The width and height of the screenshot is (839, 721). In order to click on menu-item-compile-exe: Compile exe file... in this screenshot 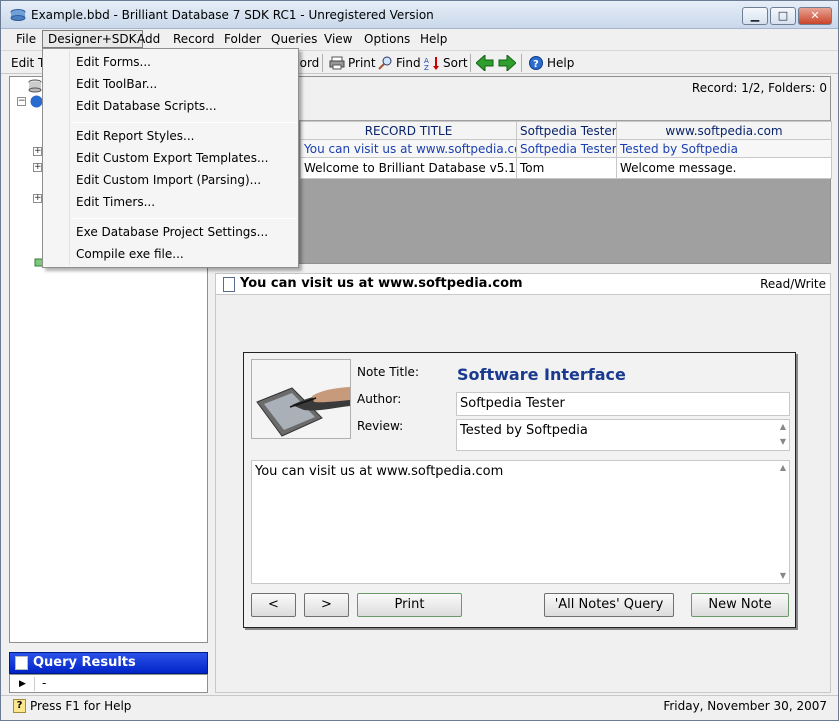, I will do `click(130, 254)`.